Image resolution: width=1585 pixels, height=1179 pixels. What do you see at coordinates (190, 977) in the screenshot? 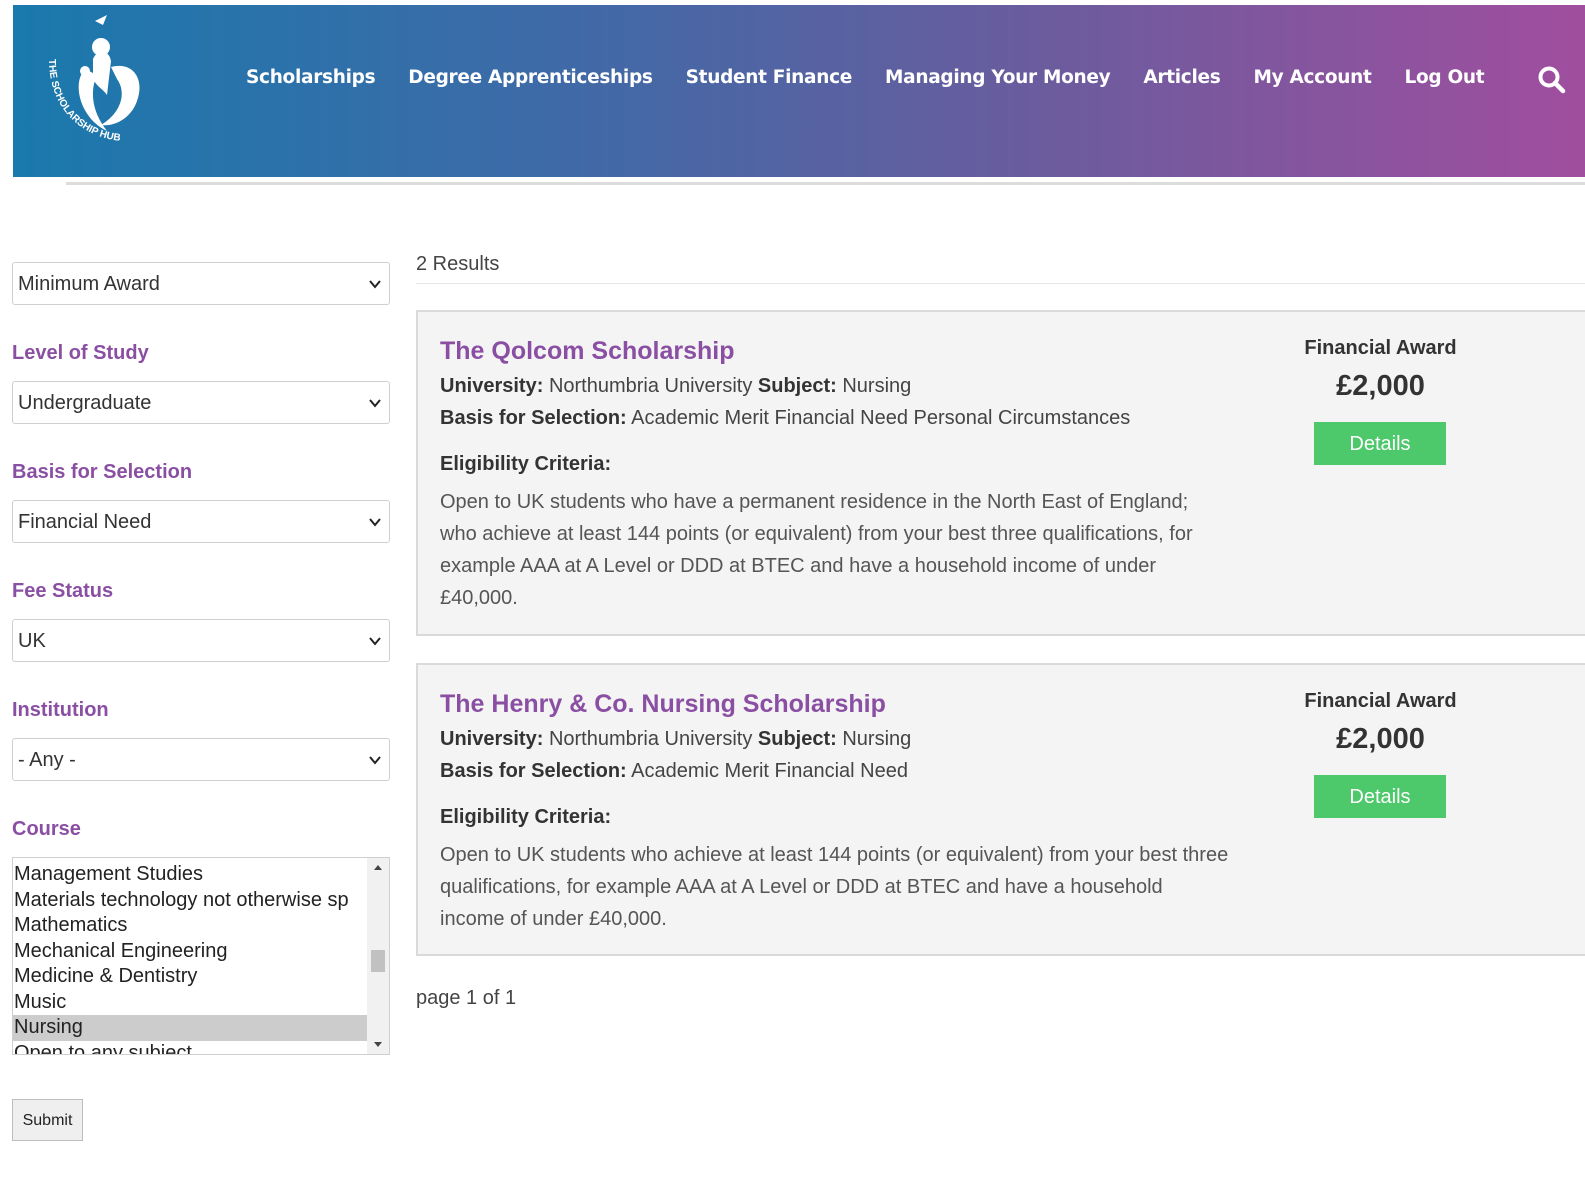
I see `course-option: Medicine & Dentistry` at bounding box center [190, 977].